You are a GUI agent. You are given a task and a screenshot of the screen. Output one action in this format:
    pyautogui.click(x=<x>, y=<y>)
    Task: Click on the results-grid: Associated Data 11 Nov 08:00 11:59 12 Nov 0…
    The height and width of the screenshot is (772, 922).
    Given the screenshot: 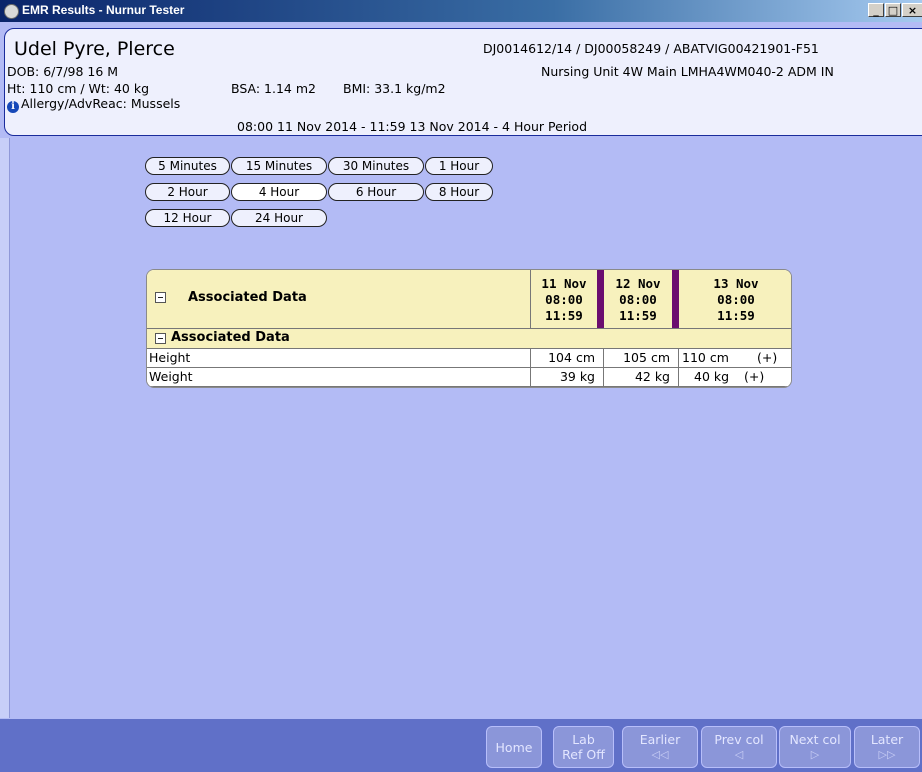 What is the action you would take?
    pyautogui.click(x=469, y=328)
    